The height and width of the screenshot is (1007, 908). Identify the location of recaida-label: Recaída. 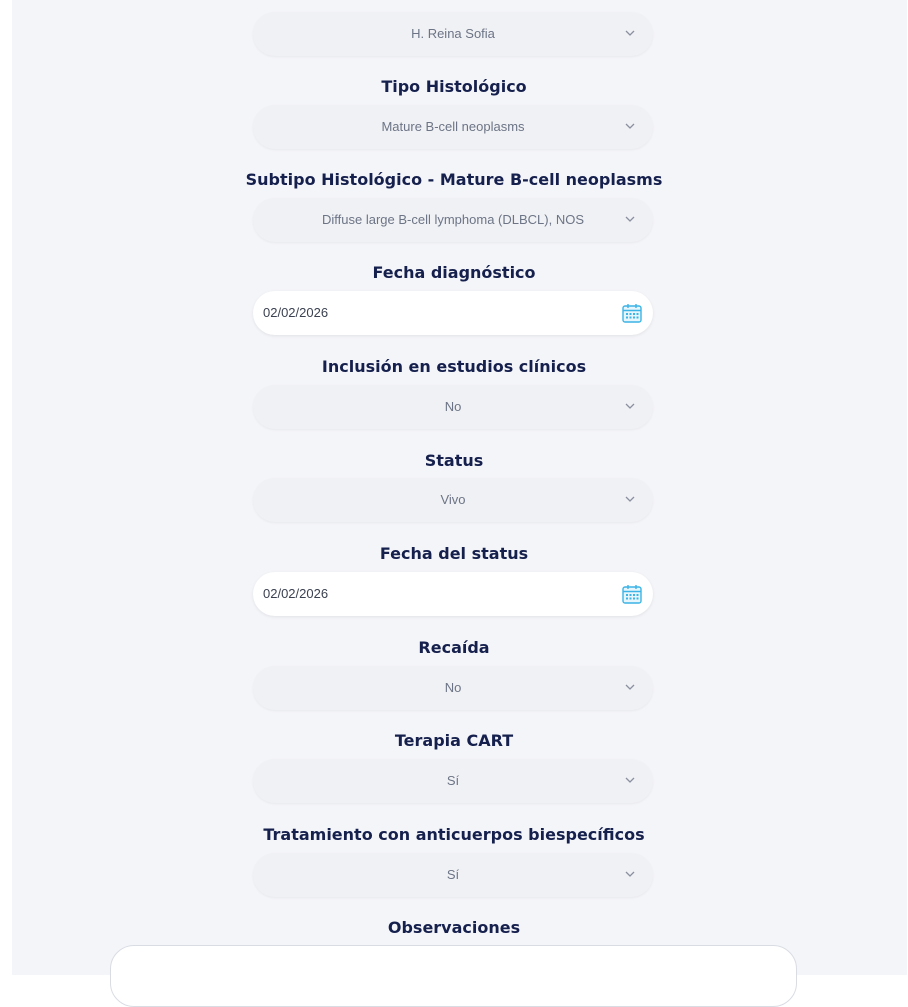
(454, 647).